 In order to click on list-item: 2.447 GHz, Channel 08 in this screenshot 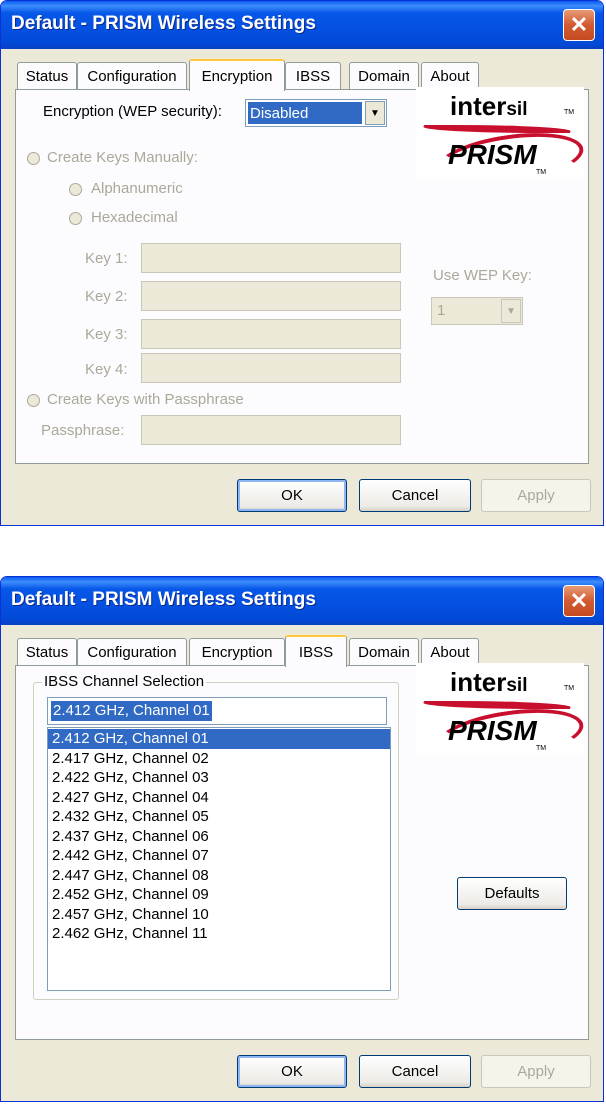, I will do `click(219, 876)`.